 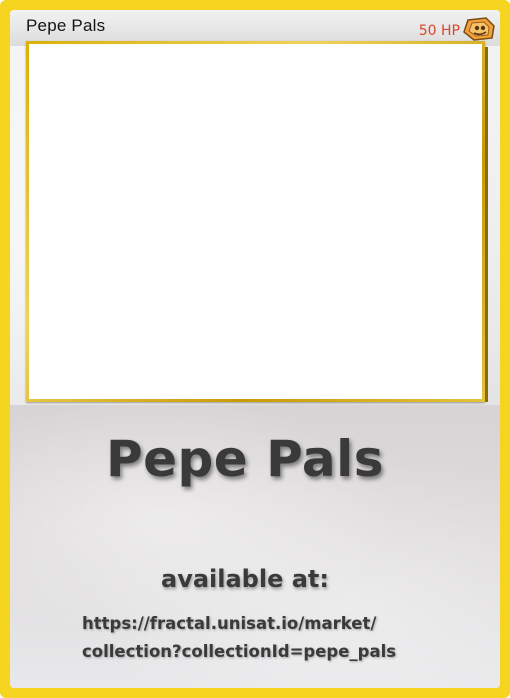 I want to click on card-name: Pepe Pals, so click(x=66, y=25).